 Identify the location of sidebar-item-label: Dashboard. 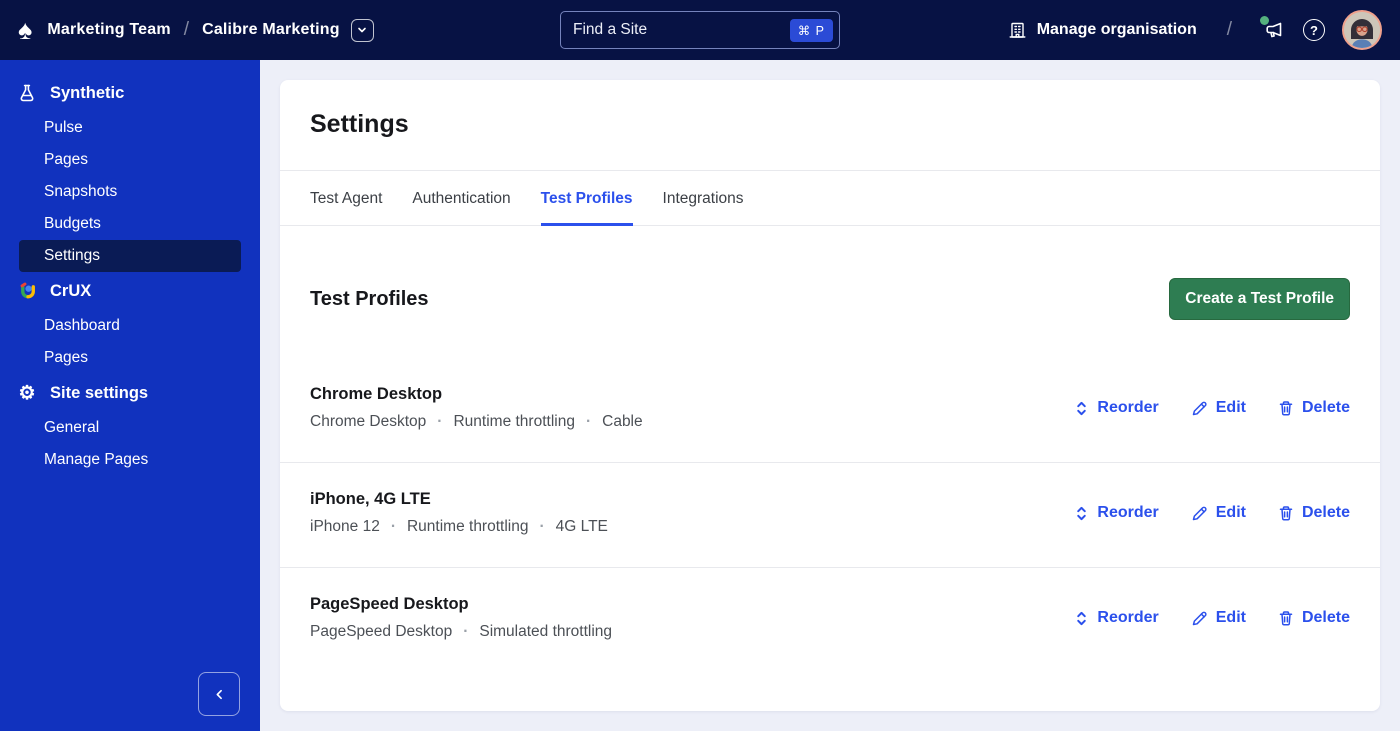
(82, 325).